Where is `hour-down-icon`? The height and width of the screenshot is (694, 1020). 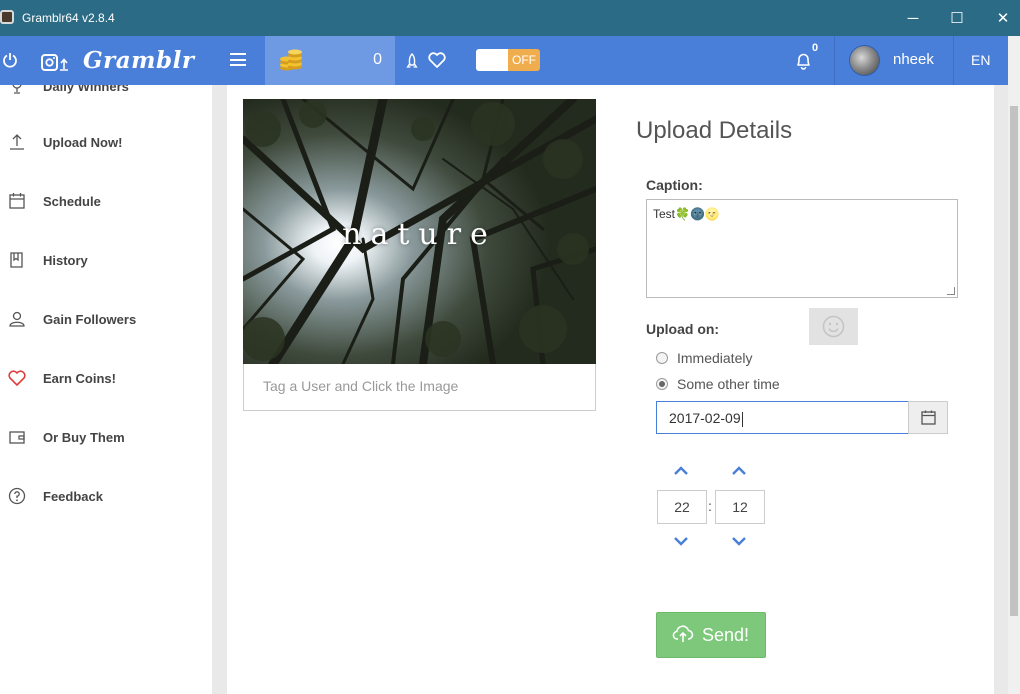 hour-down-icon is located at coordinates (681, 541).